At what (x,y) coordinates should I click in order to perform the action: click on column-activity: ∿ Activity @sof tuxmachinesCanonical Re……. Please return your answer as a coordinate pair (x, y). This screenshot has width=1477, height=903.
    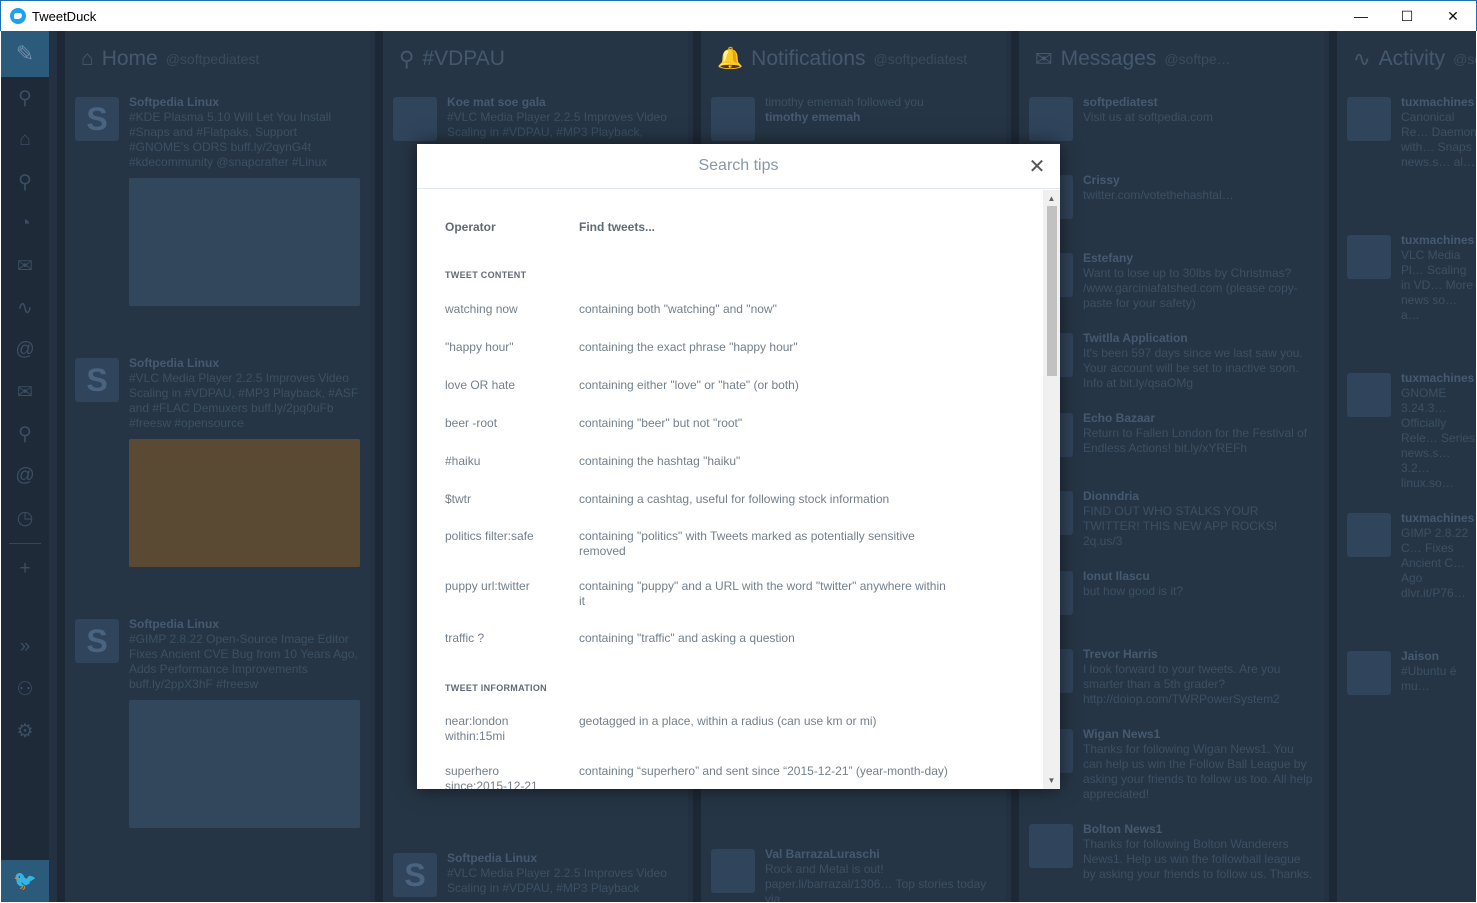
    Looking at the image, I should click on (1402, 466).